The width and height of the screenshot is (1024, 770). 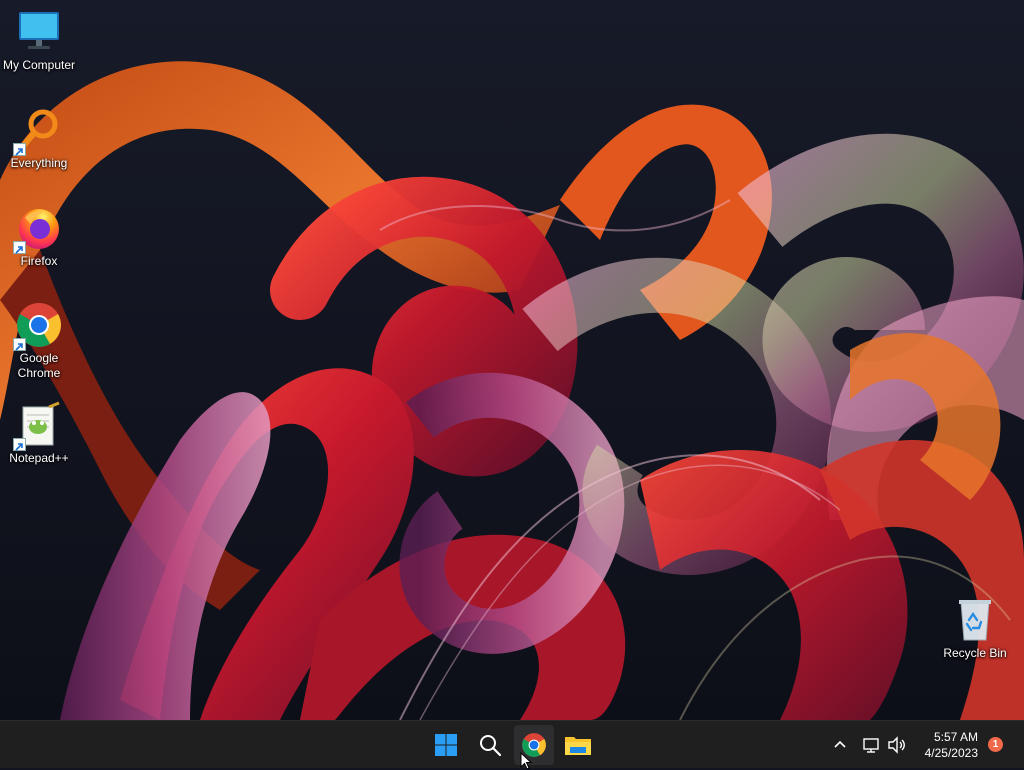 I want to click on mouse-cursor-icon, so click(x=526, y=761).